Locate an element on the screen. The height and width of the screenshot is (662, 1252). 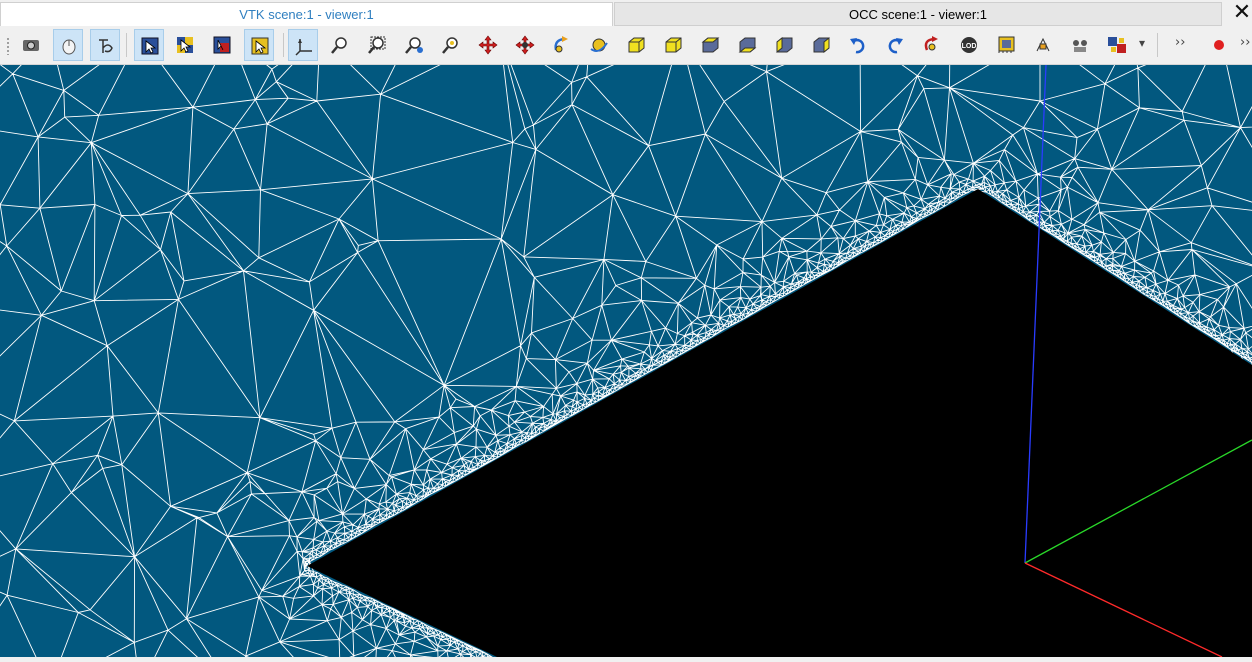
view-left-icon is located at coordinates (784, 45).